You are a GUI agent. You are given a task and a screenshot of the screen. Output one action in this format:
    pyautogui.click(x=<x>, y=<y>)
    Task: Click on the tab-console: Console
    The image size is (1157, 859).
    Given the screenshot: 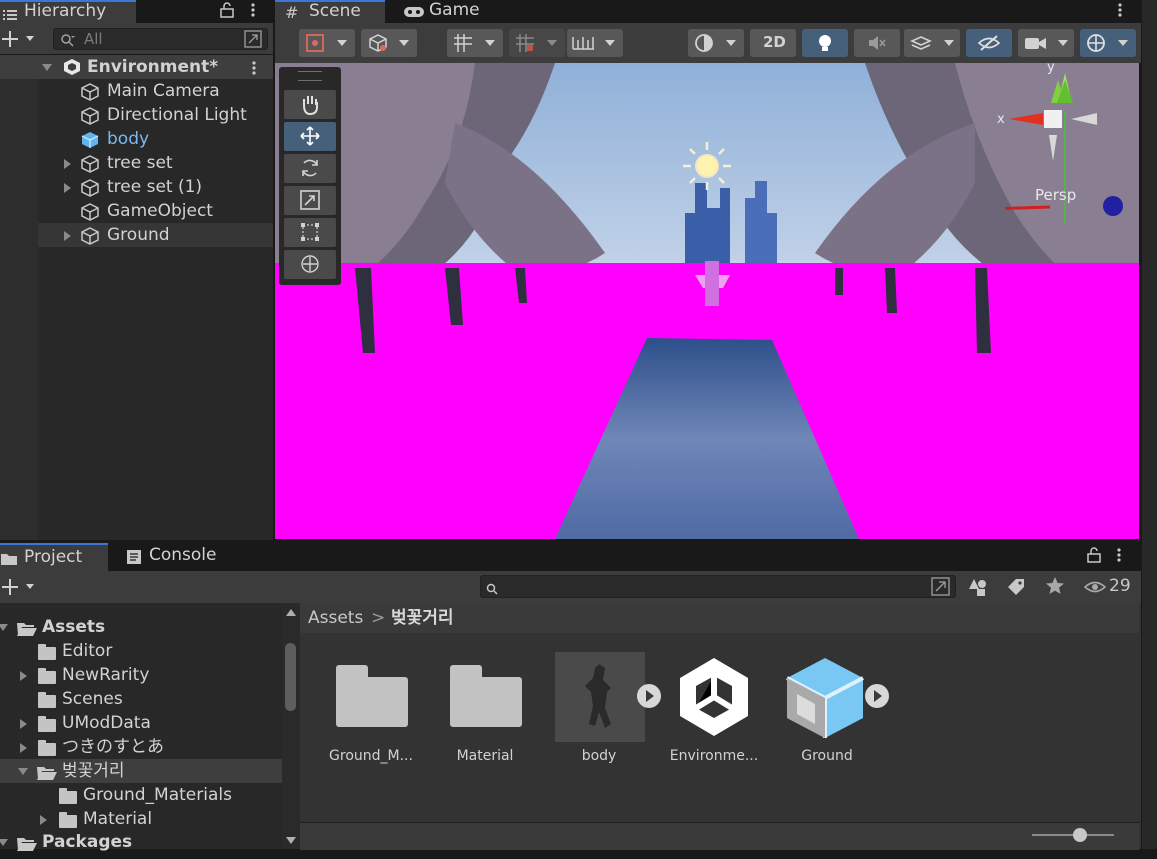 What is the action you would take?
    pyautogui.click(x=173, y=557)
    